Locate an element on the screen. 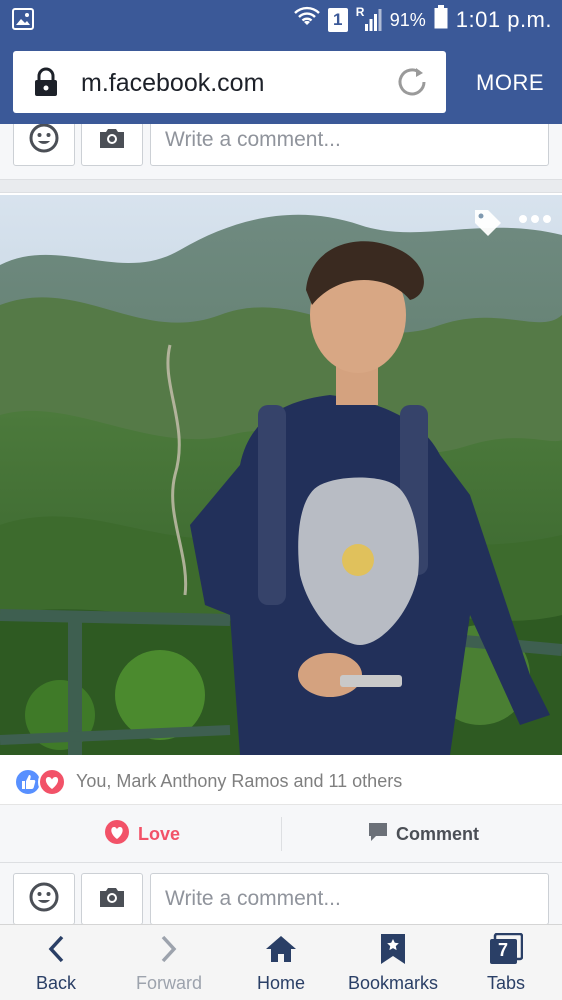 Image resolution: width=562 pixels, height=1000 pixels. reload-icon is located at coordinates (412, 84).